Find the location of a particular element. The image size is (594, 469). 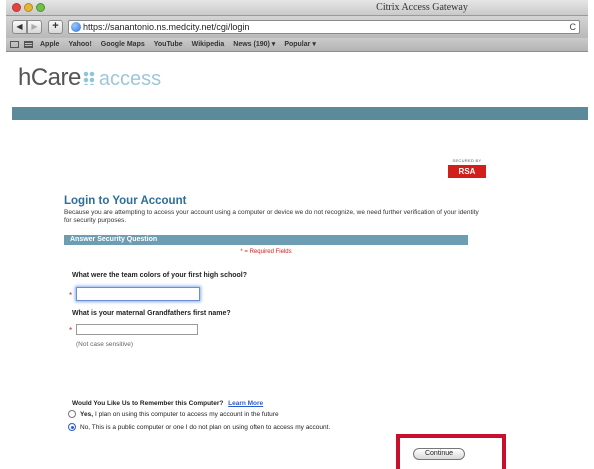

section-header: Answer Security Question is located at coordinates (266, 240).